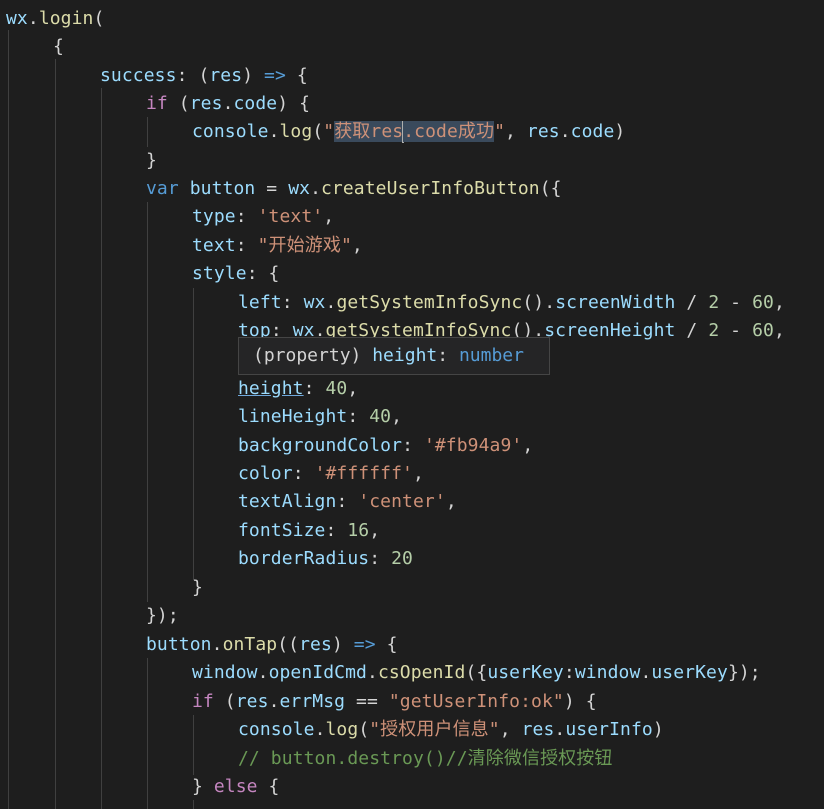 This screenshot has width=824, height=809. I want to click on code-line: // button.destroy()//清除微信授权按钮, so click(425, 759).